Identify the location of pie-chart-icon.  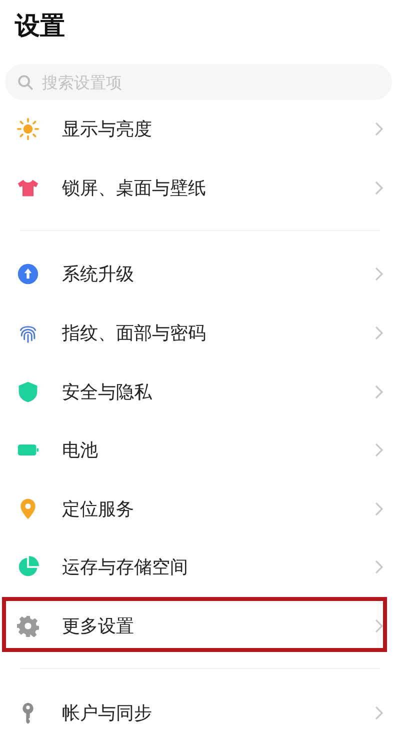
(28, 567).